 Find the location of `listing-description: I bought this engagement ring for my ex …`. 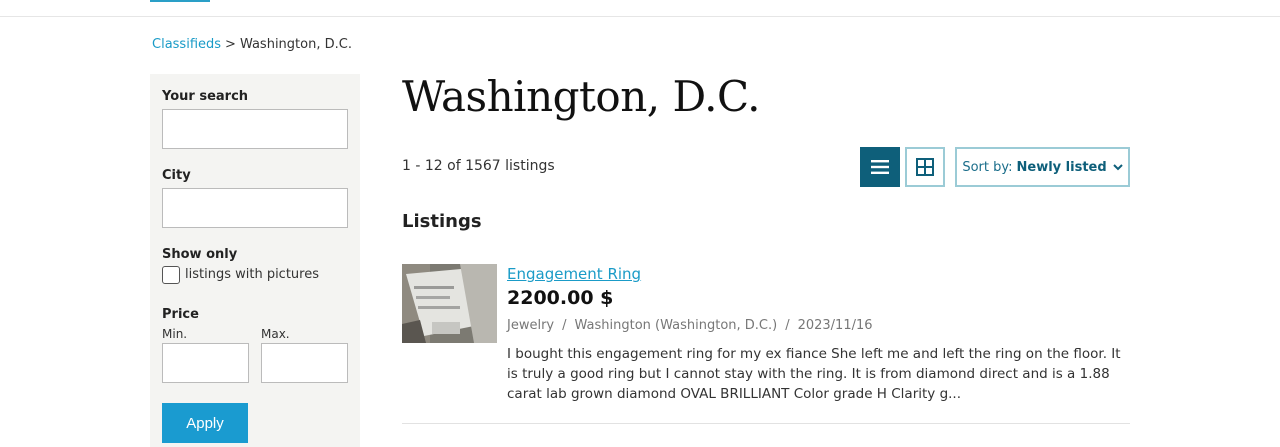

listing-description: I bought this engagement ring for my ex … is located at coordinates (814, 374).